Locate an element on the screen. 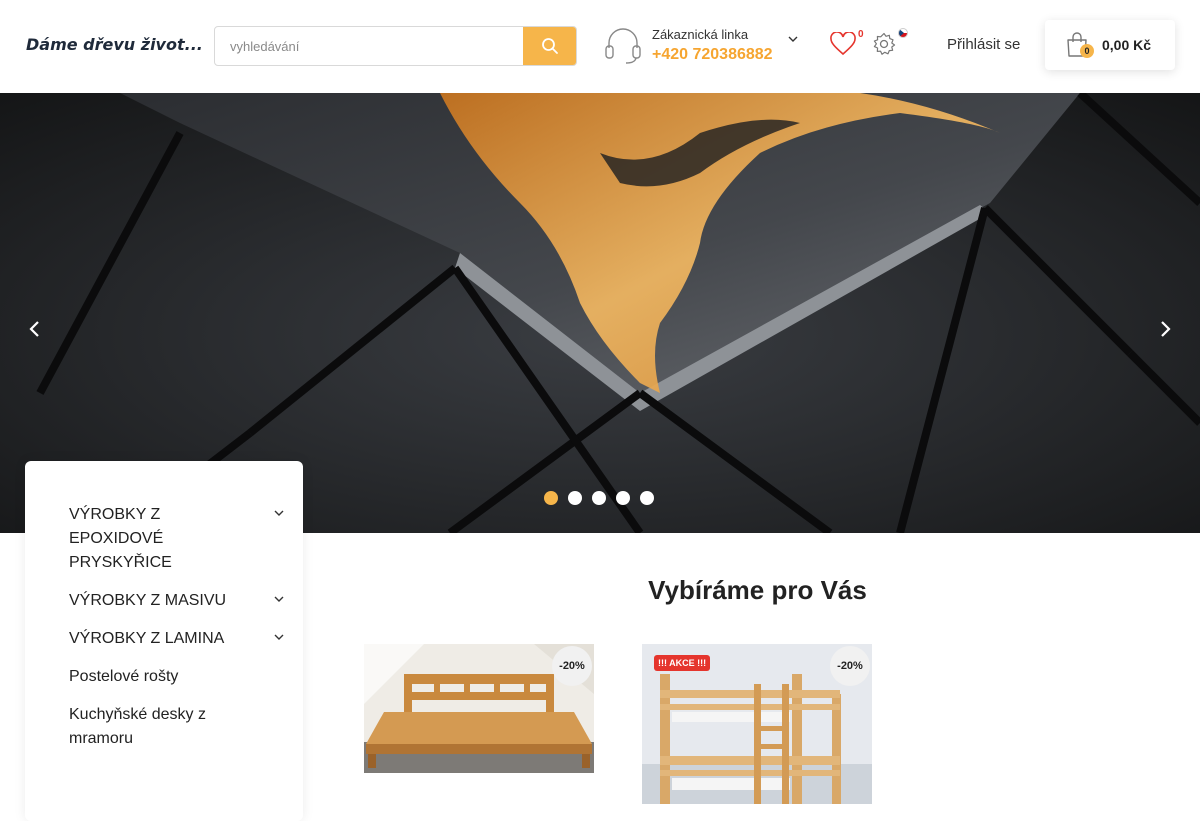 The width and height of the screenshot is (1200, 821). search-button is located at coordinates (549, 46).